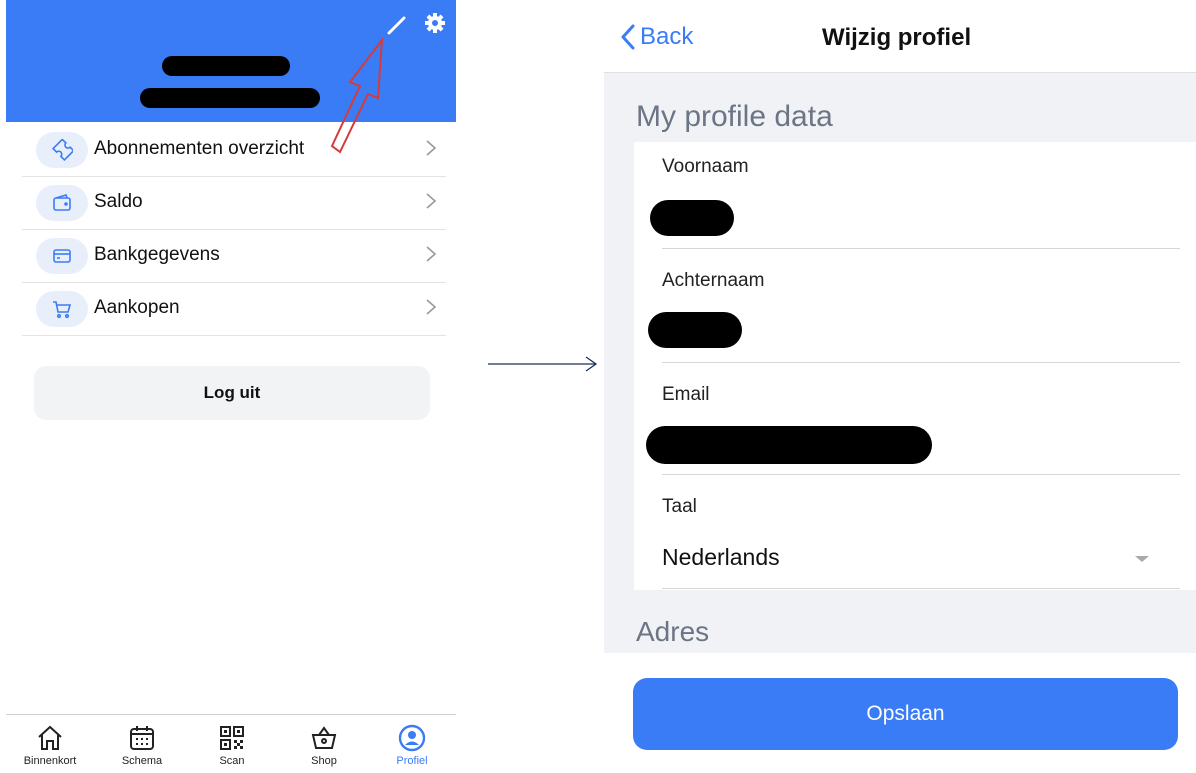  Describe the element at coordinates (705, 166) in the screenshot. I see `first-name-label: Voornaam` at that location.